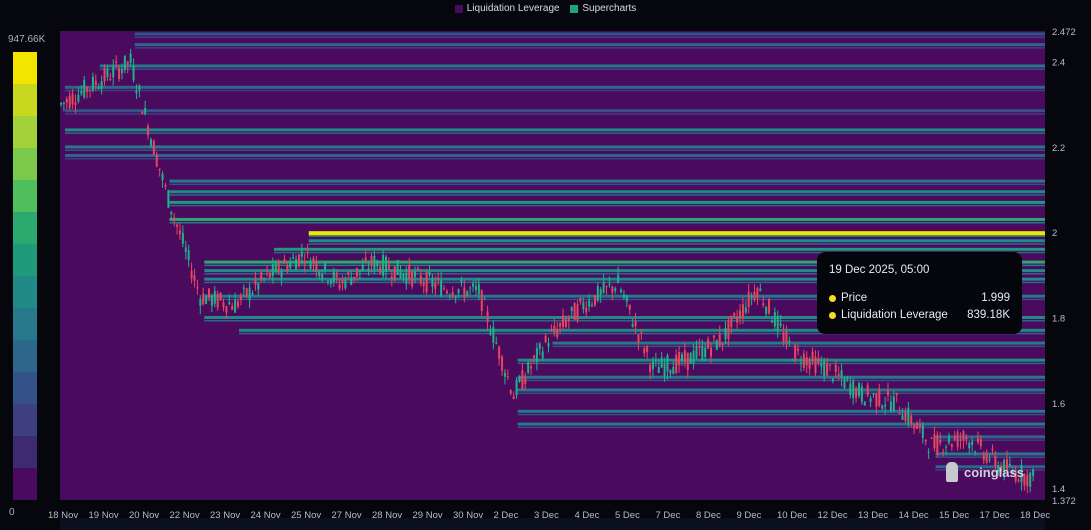 The image size is (1091, 530). What do you see at coordinates (1054, 233) in the screenshot?
I see `y-axis-tick-label: 2` at bounding box center [1054, 233].